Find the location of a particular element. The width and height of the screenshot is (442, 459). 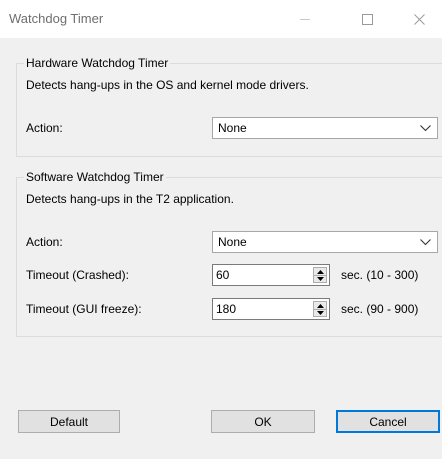

maximize-icon is located at coordinates (367, 19).